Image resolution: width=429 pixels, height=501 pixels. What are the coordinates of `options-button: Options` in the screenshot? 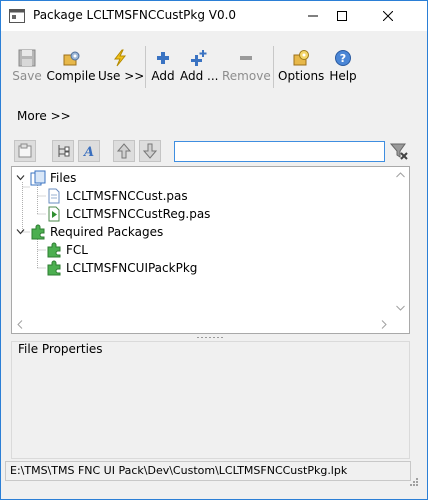 It's located at (301, 69).